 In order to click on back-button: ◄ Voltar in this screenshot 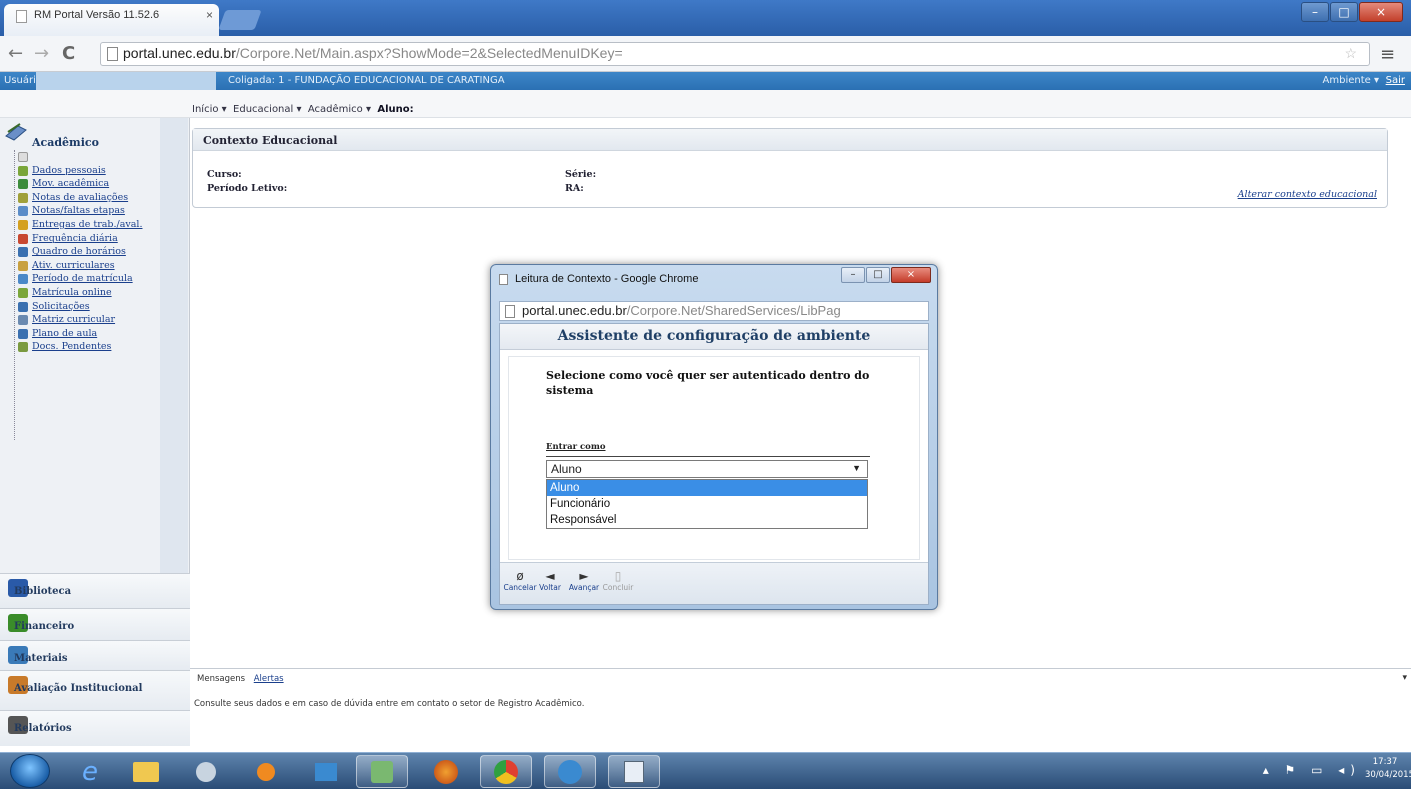, I will do `click(550, 580)`.